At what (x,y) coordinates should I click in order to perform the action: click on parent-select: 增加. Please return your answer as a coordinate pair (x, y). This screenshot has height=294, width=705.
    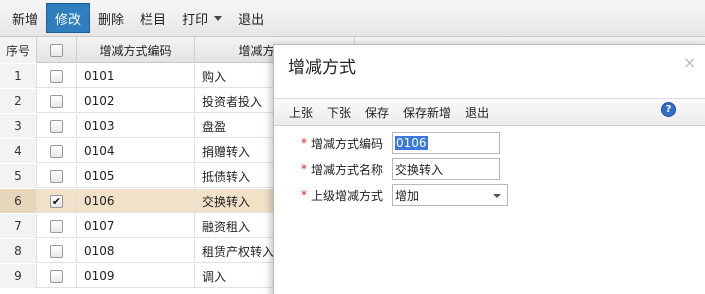
    Looking at the image, I should click on (450, 195).